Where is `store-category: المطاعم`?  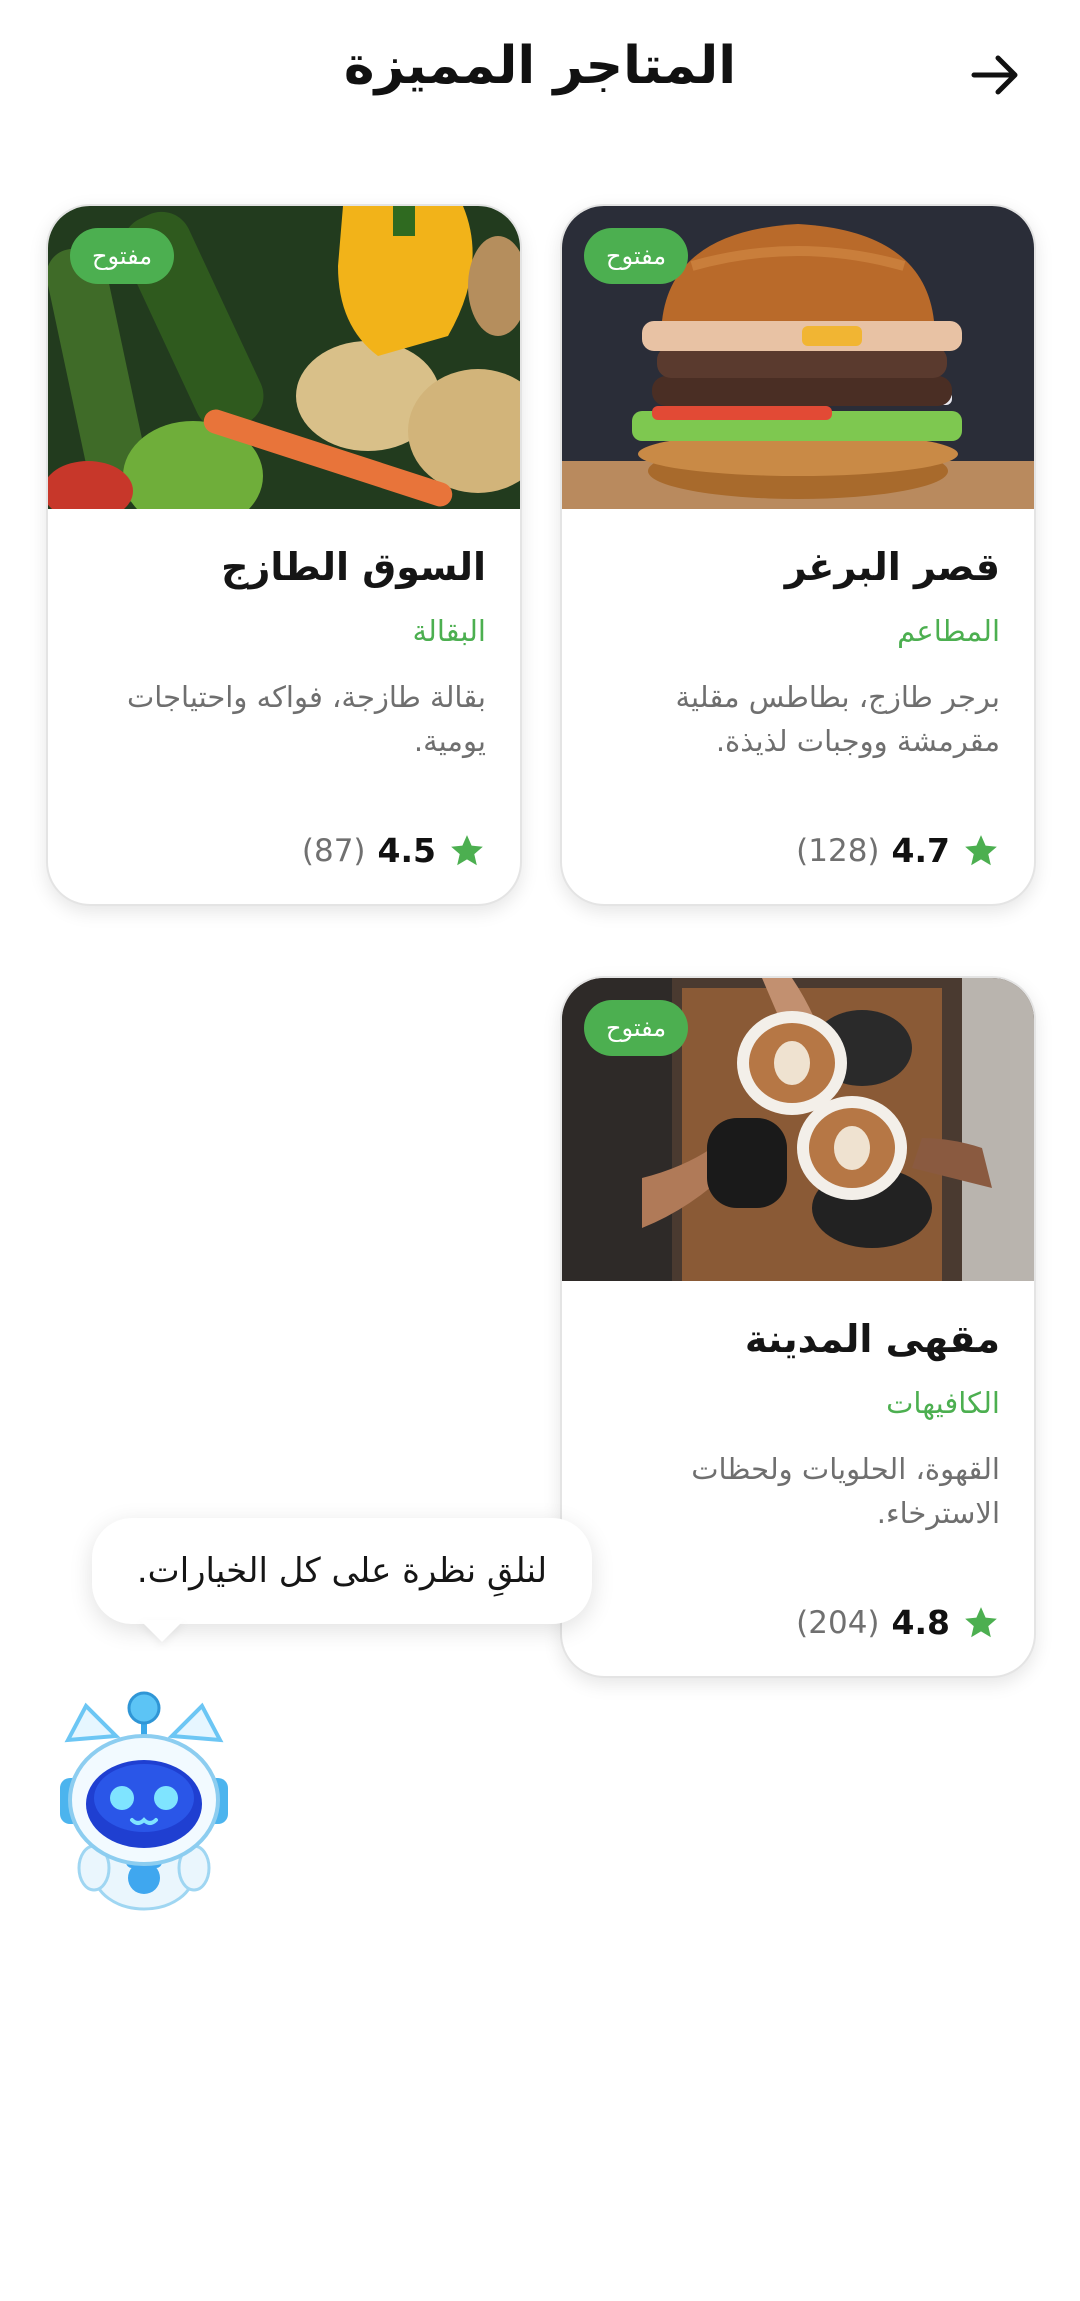
store-category: المطاعم is located at coordinates (948, 631).